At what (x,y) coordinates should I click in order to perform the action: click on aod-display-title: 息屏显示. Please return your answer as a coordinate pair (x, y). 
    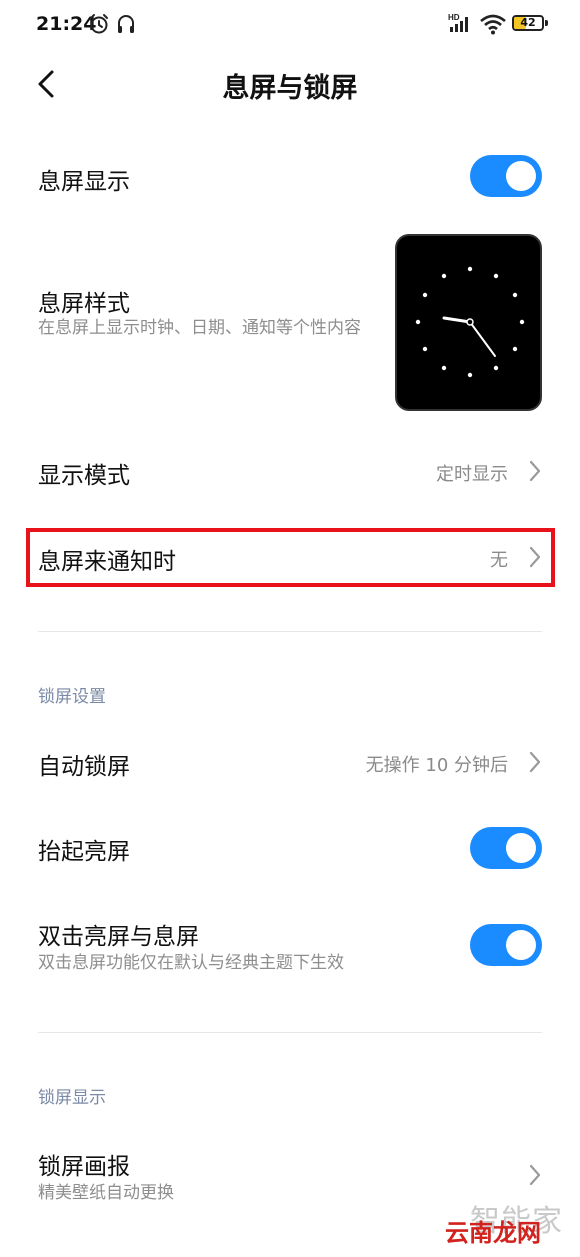
    Looking at the image, I should click on (84, 182).